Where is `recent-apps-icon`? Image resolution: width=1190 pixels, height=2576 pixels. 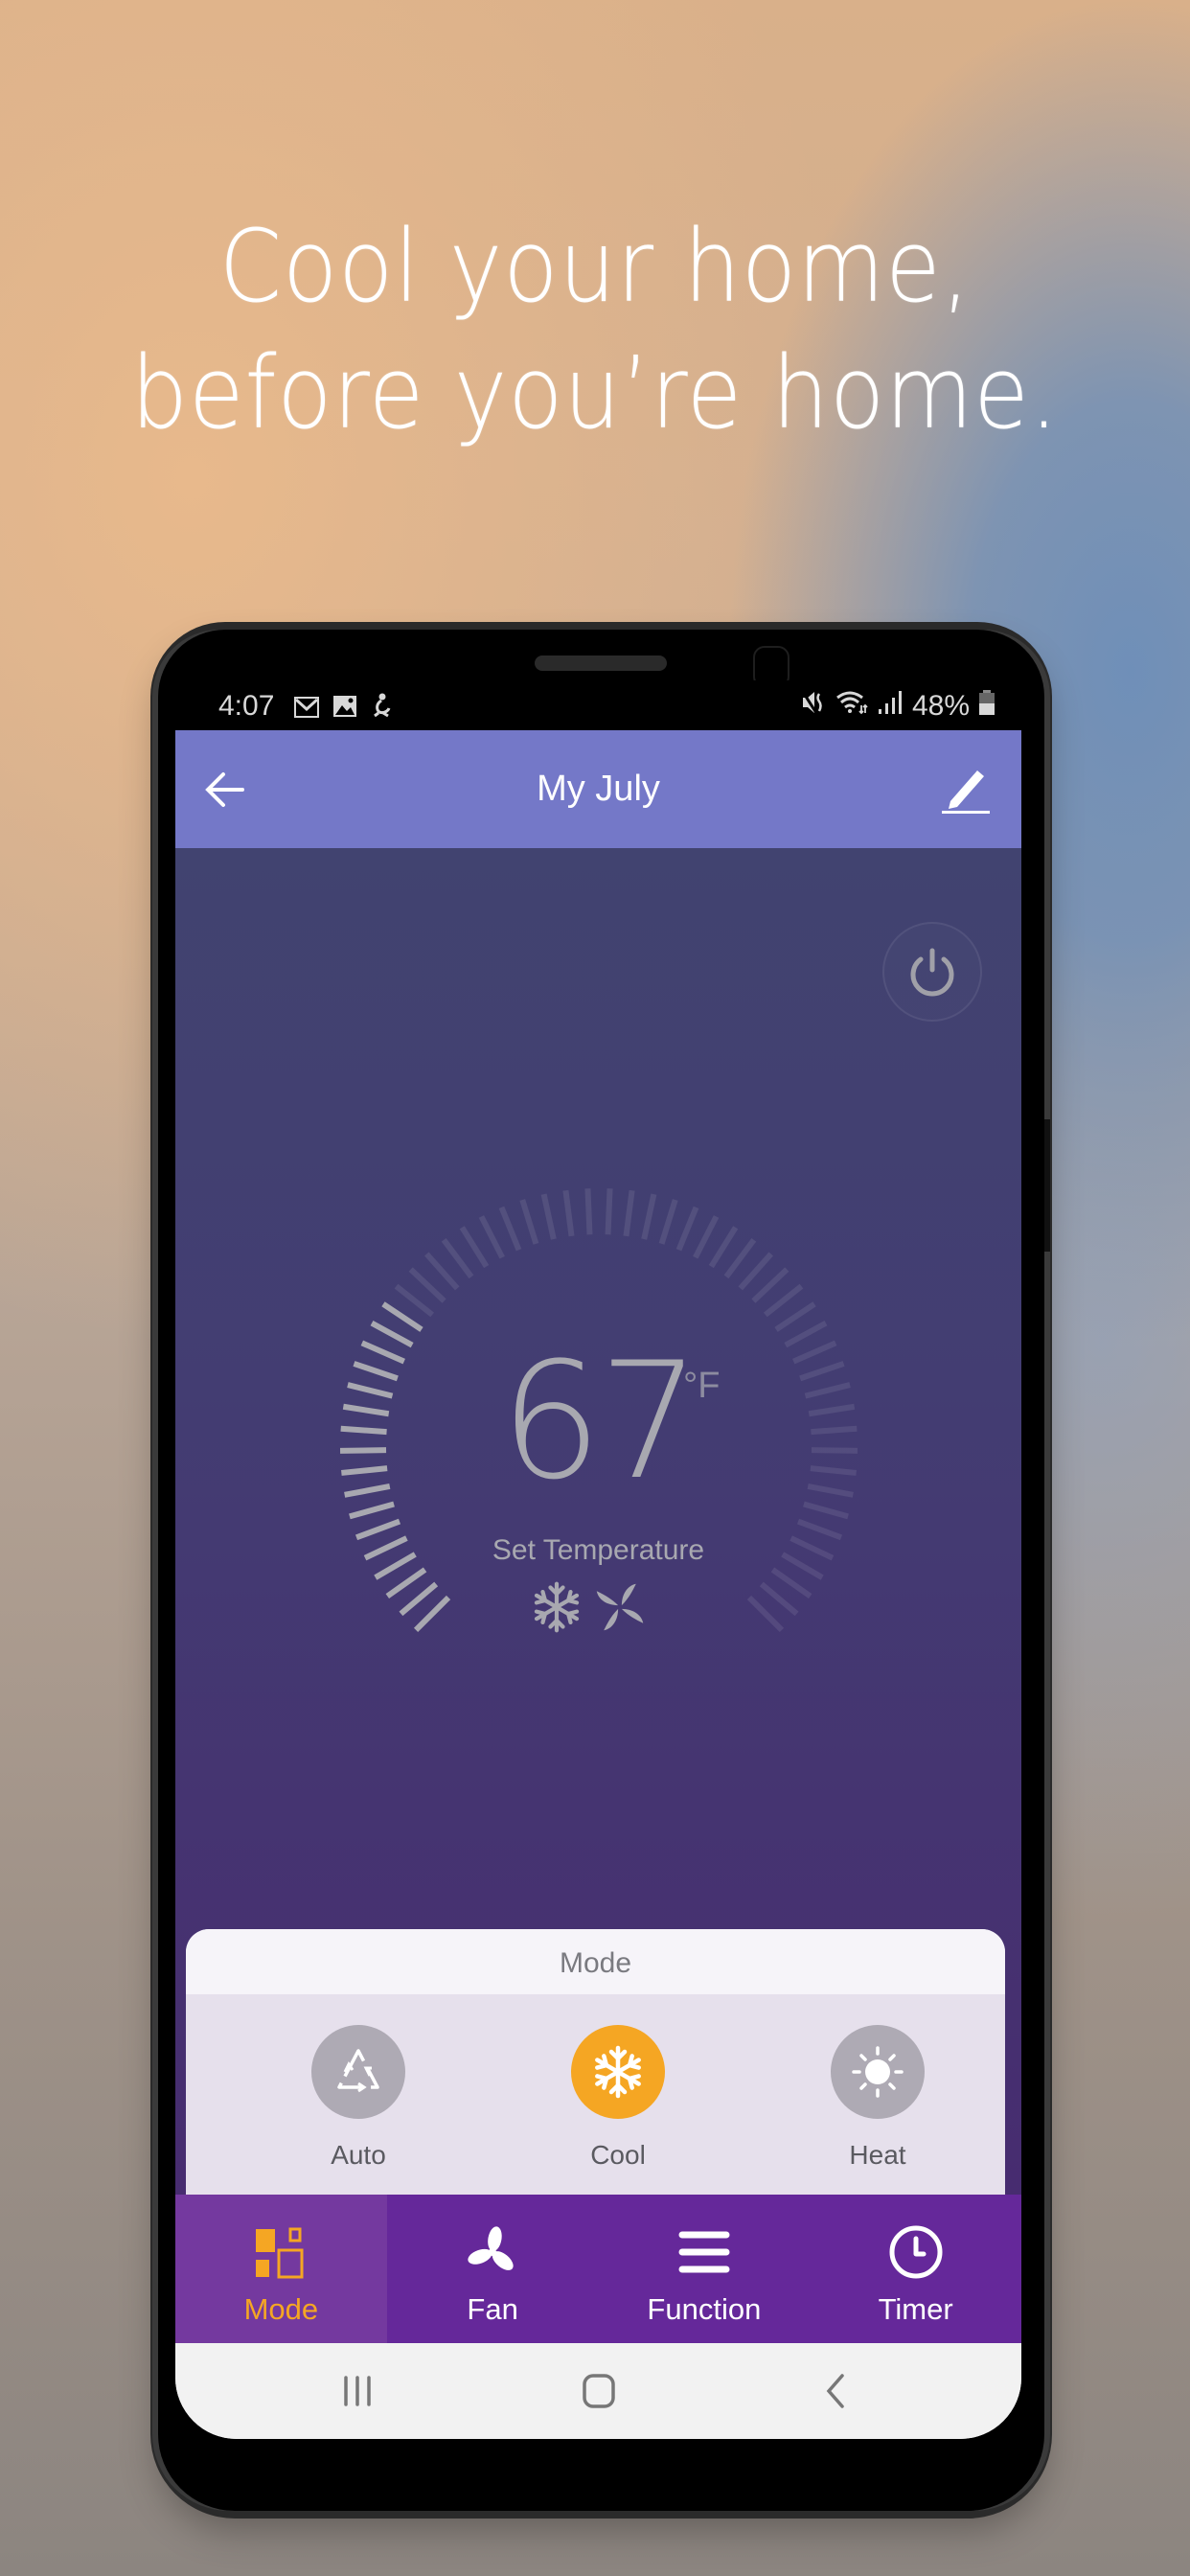 recent-apps-icon is located at coordinates (358, 2391).